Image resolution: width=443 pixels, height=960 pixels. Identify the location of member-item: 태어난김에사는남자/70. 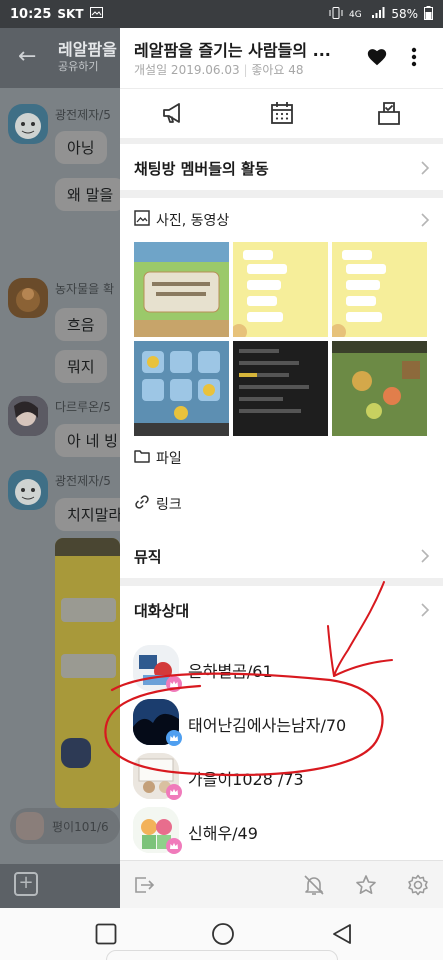
(281, 723).